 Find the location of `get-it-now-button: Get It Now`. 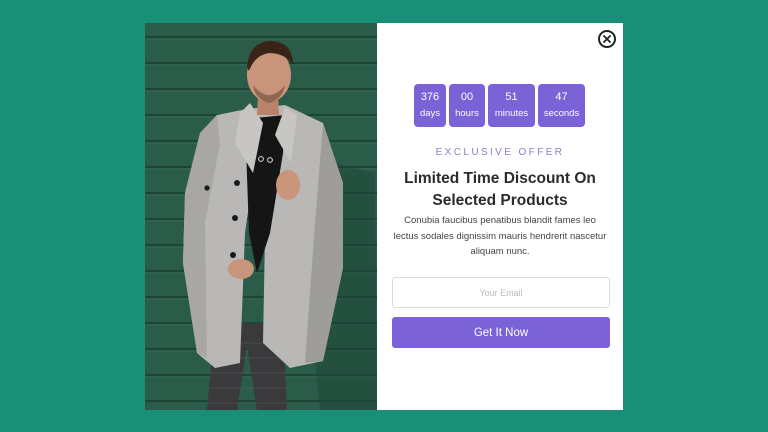

get-it-now-button: Get It Now is located at coordinates (501, 332).